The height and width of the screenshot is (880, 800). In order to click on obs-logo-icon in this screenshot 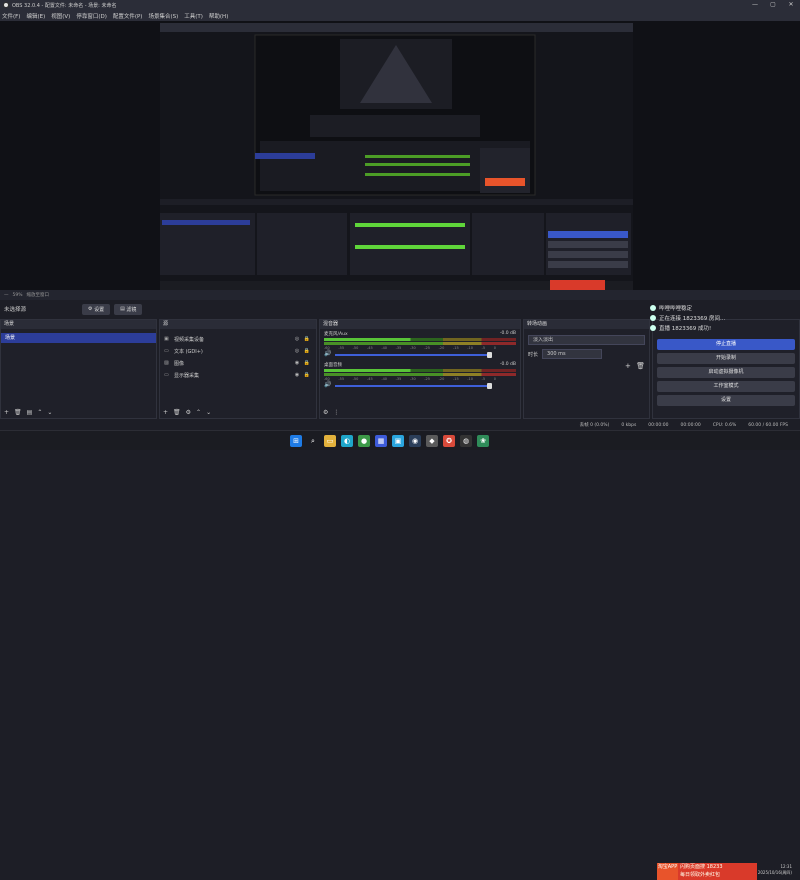, I will do `click(6, 5)`.